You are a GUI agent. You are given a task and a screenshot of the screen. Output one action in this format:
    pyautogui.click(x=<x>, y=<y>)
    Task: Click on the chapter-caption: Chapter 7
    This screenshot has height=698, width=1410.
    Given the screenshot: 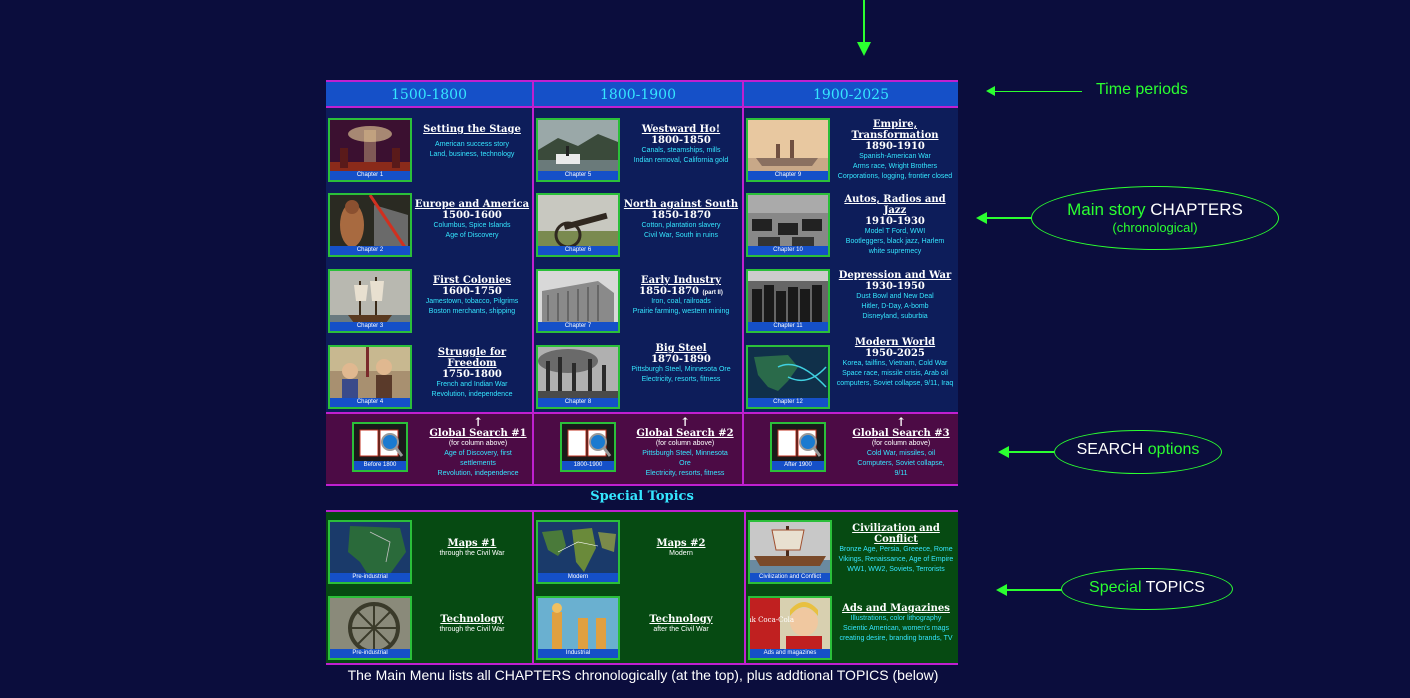 What is the action you would take?
    pyautogui.click(x=578, y=326)
    